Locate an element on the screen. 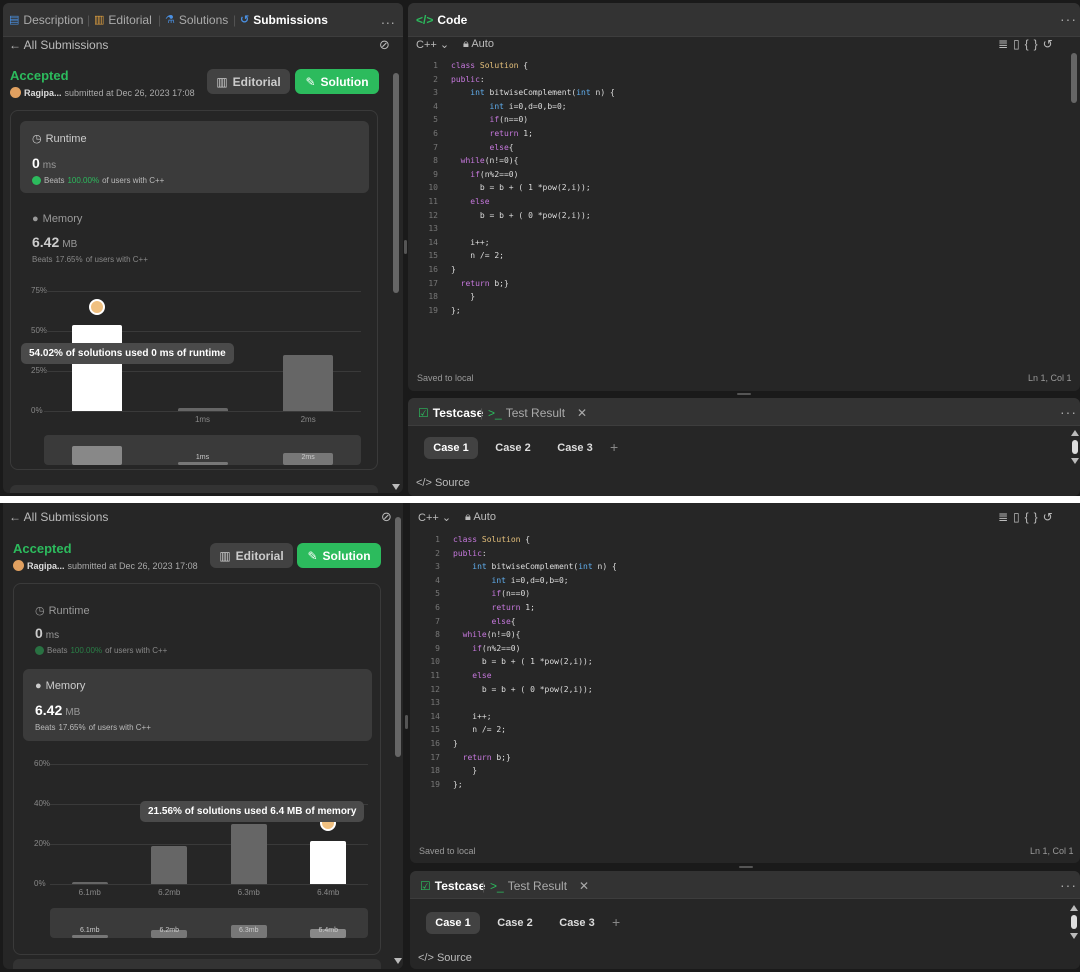 The width and height of the screenshot is (1080, 972). minimap-label: 6.3mb is located at coordinates (249, 930).